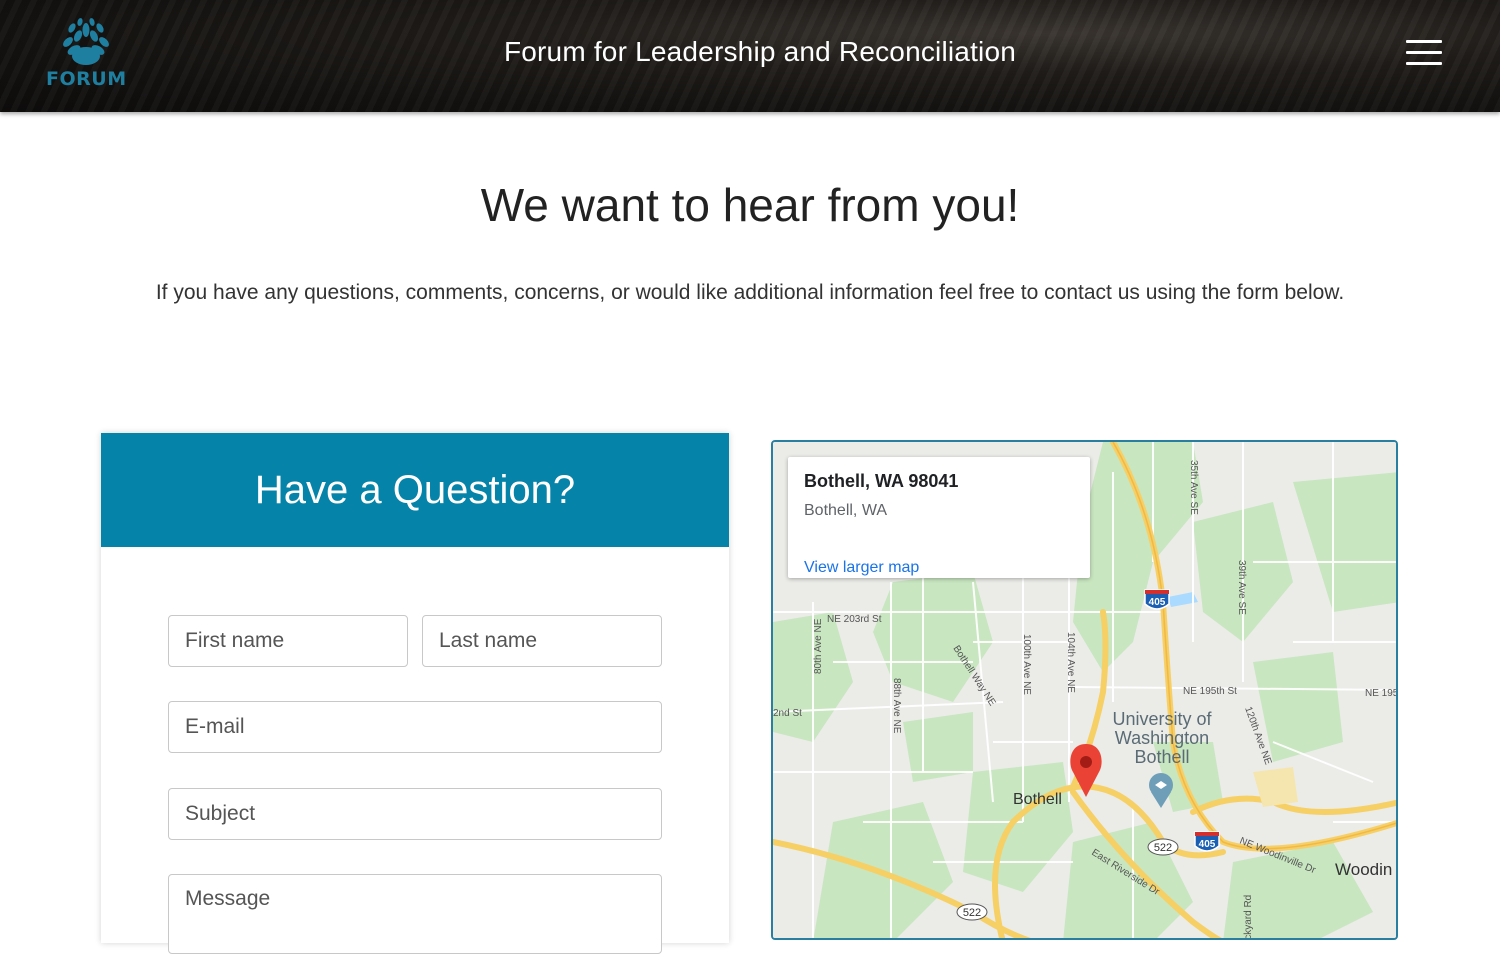 This screenshot has height=954, width=1500. I want to click on last-name-input, so click(542, 641).